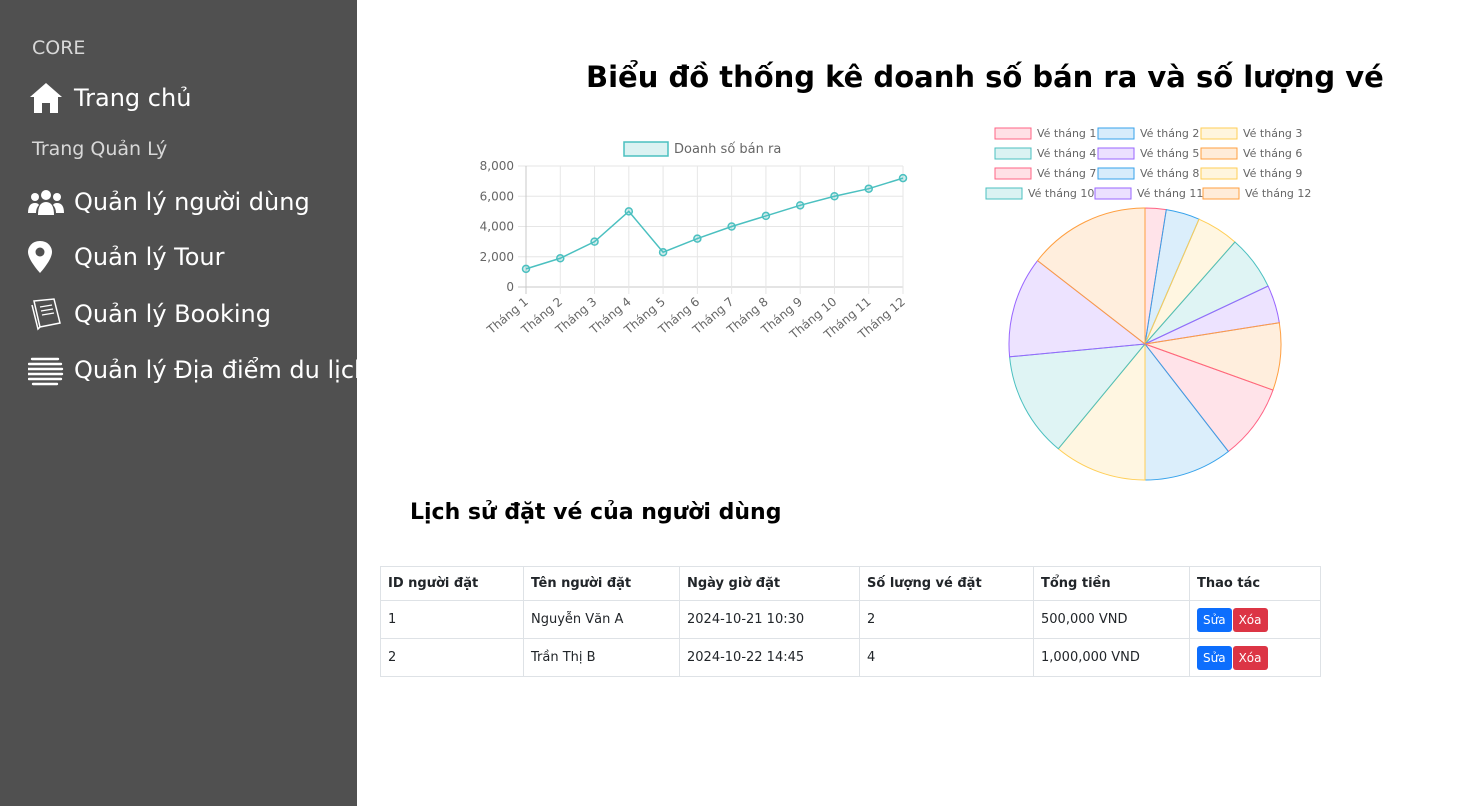  Describe the element at coordinates (601, 583) in the screenshot. I see `col-user-name: Tên người đặt` at that location.